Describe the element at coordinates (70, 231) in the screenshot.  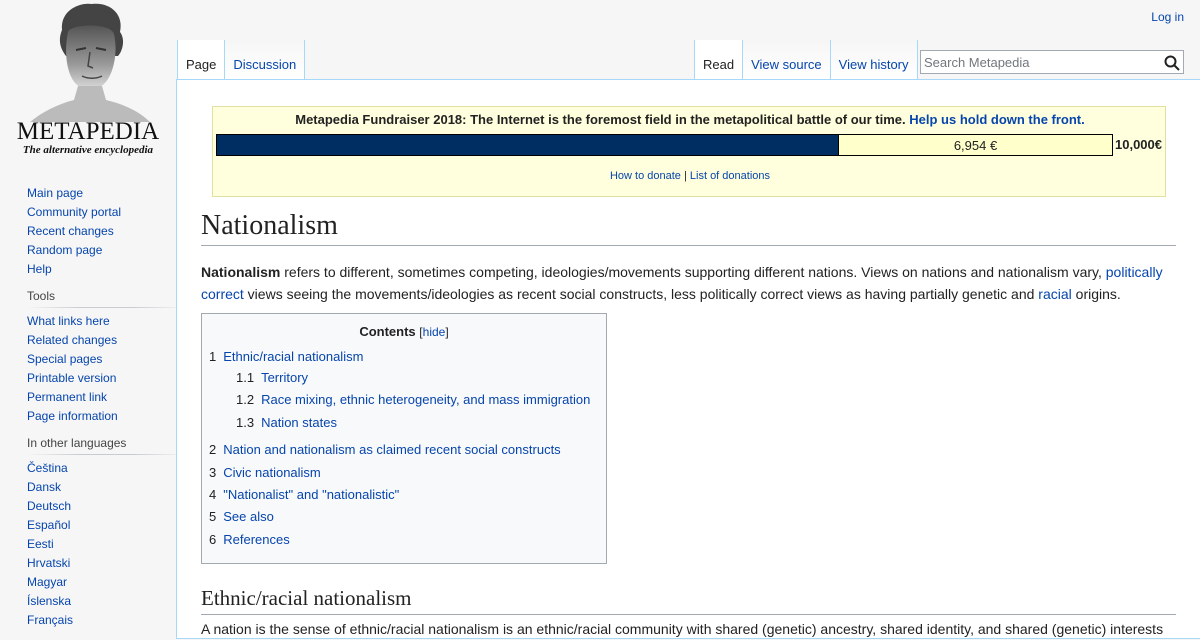
I see `sidebar-item-recent-changes: Recent changes` at that location.